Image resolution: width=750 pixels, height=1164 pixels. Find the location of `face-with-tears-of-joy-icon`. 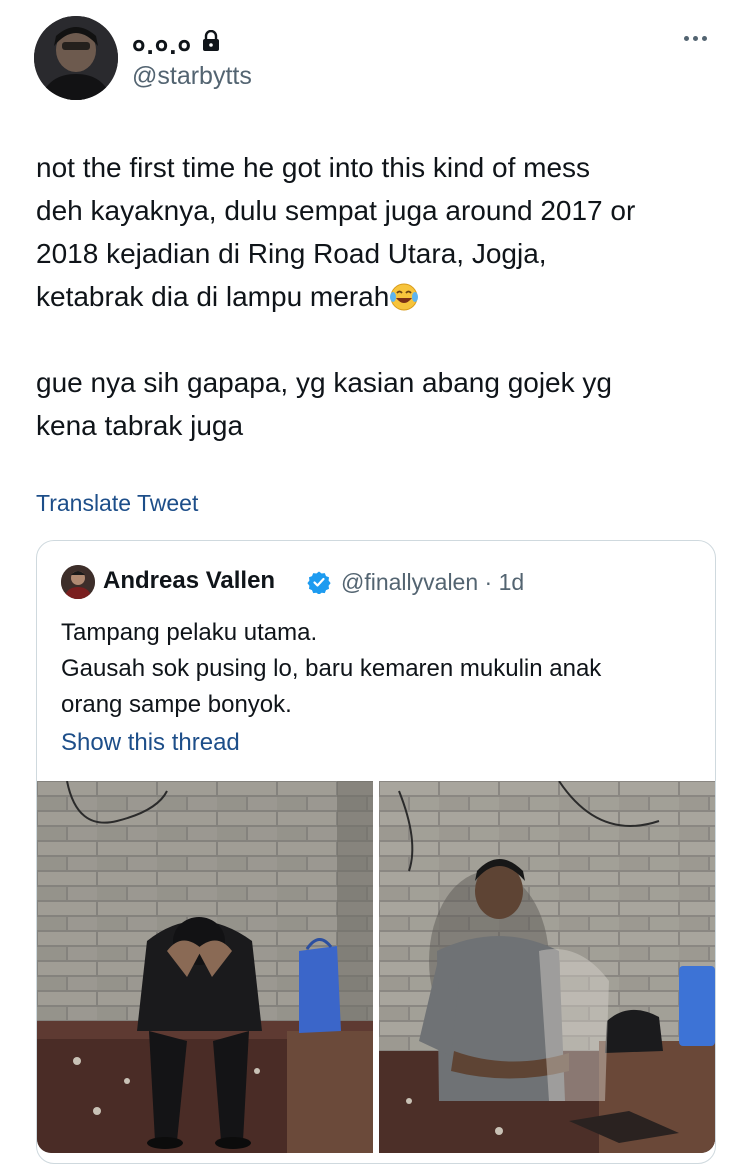

face-with-tears-of-joy-icon is located at coordinates (404, 296).